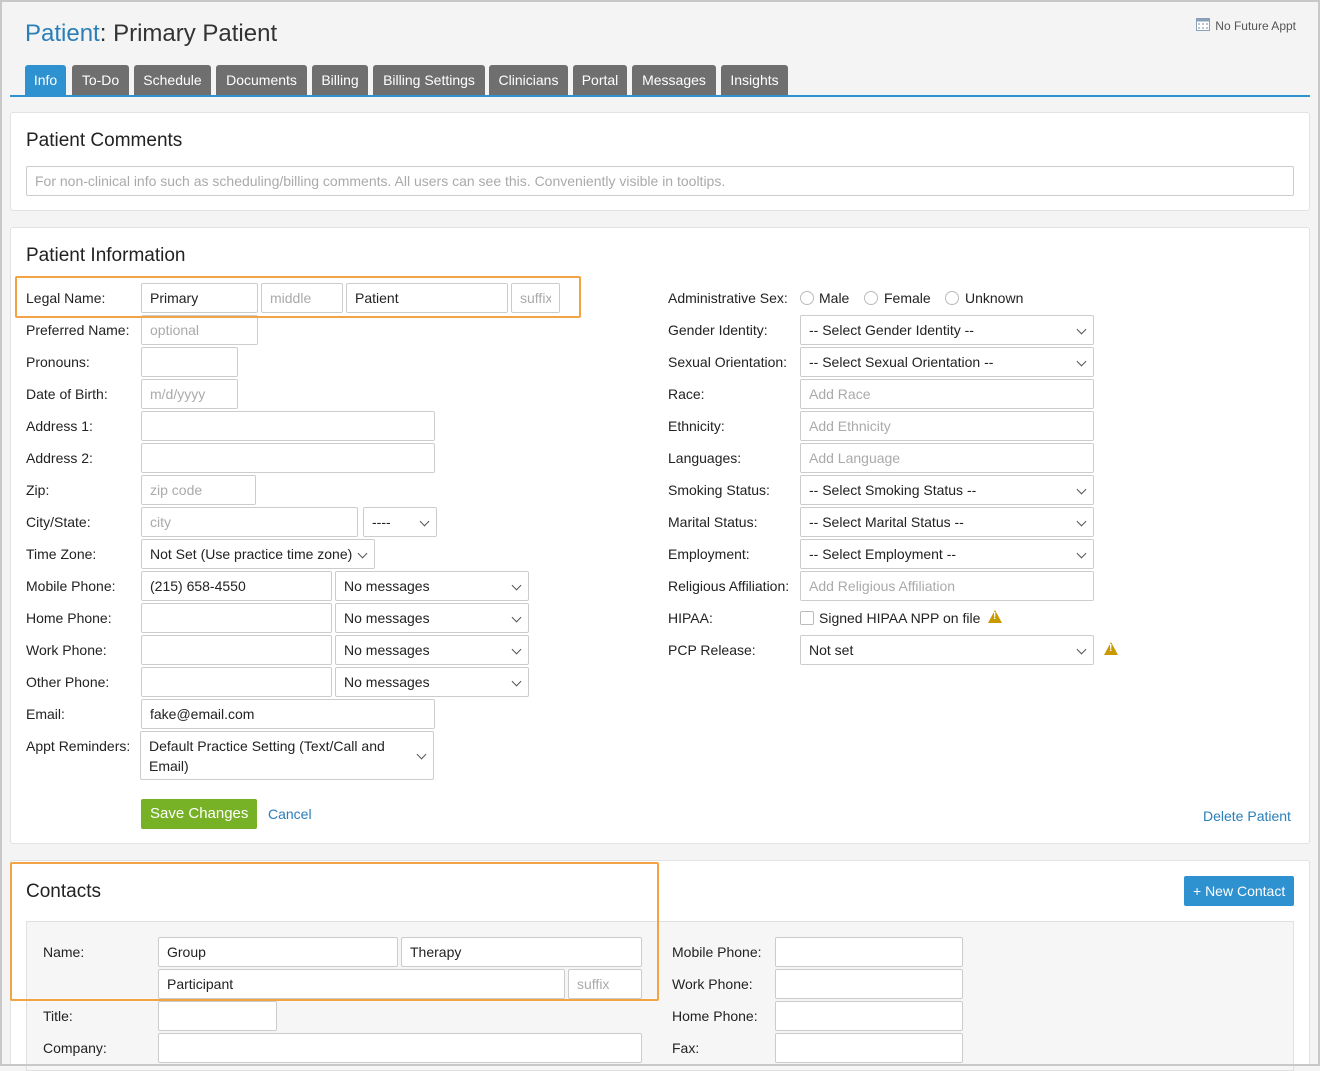  Describe the element at coordinates (58, 1016) in the screenshot. I see `contact-title-label: Title:` at that location.